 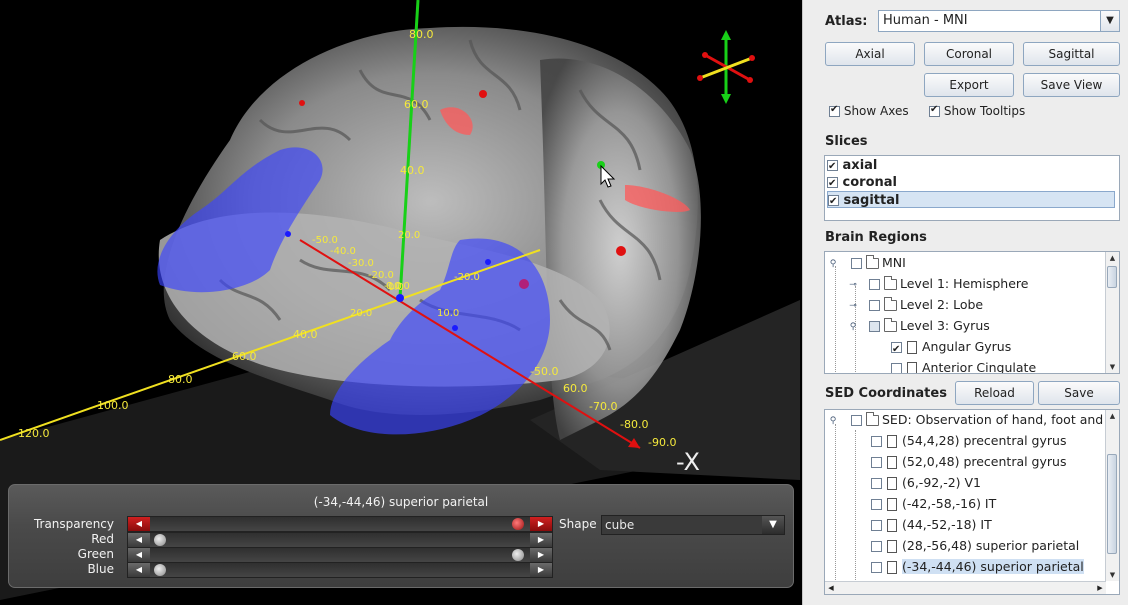 What do you see at coordinates (975, 546) in the screenshot?
I see `sed-item: (28,-56,48) superior parietal` at bounding box center [975, 546].